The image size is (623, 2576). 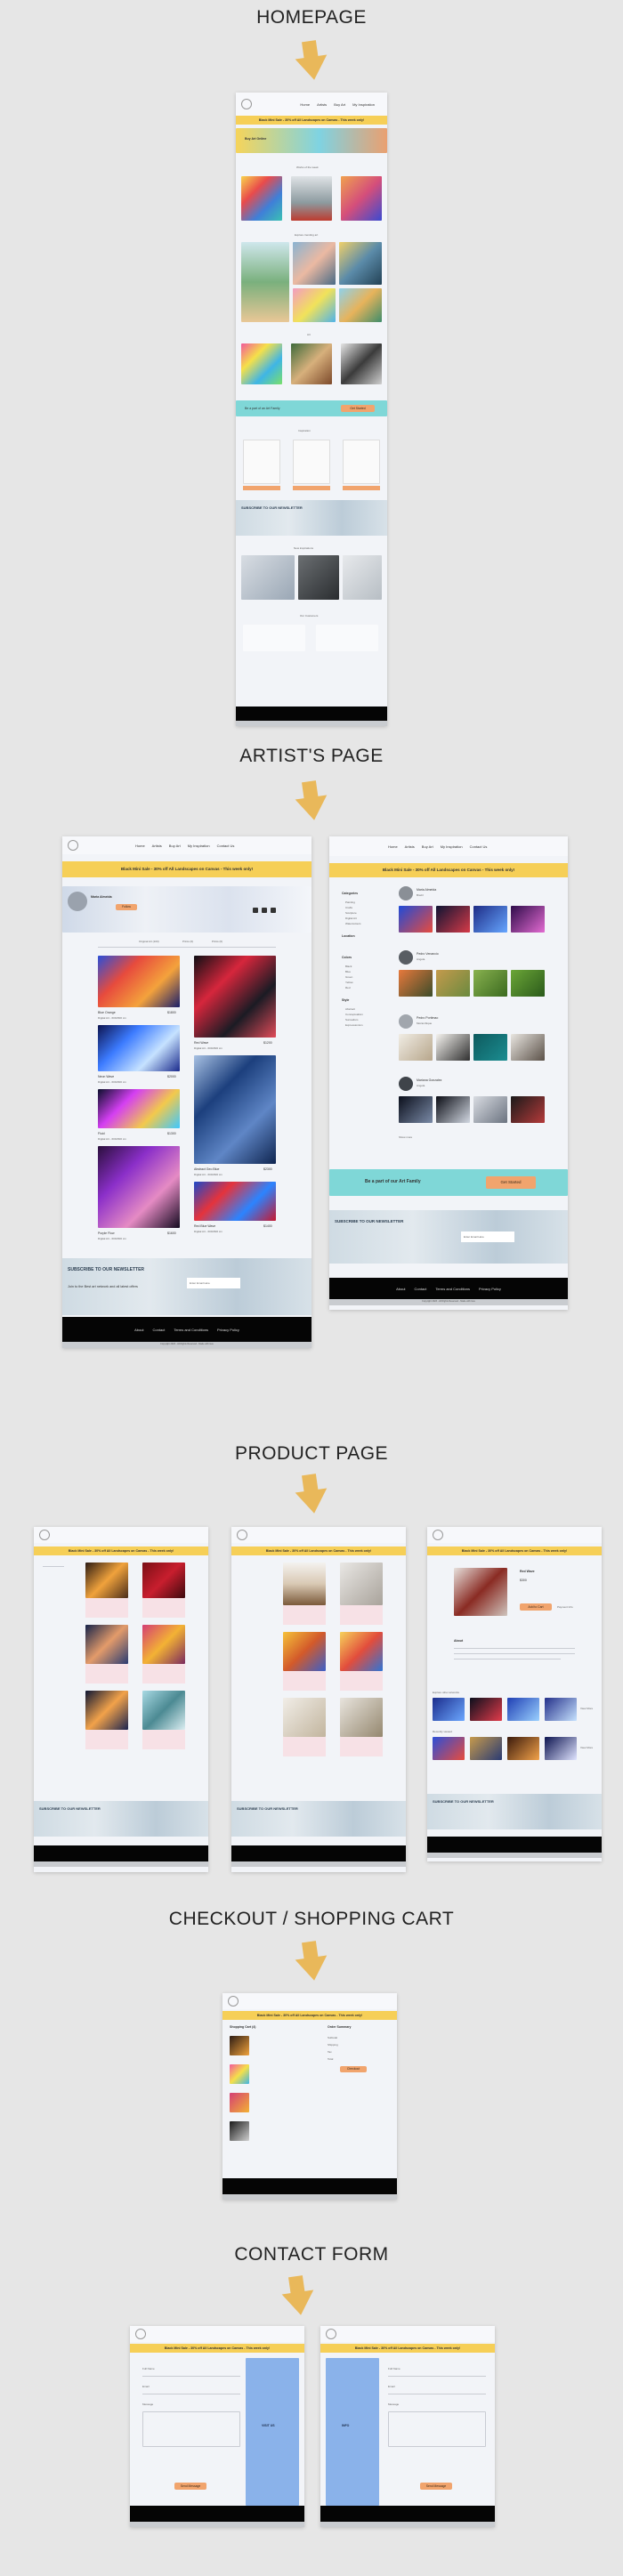 I want to click on show-more-link: Show more, so click(x=405, y=1137).